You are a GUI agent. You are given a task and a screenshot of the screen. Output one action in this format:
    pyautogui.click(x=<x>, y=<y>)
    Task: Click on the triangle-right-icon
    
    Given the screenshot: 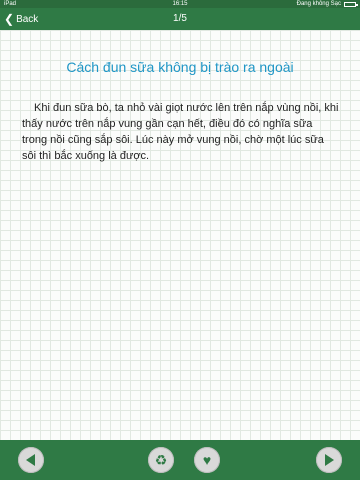 What is the action you would take?
    pyautogui.click(x=329, y=460)
    